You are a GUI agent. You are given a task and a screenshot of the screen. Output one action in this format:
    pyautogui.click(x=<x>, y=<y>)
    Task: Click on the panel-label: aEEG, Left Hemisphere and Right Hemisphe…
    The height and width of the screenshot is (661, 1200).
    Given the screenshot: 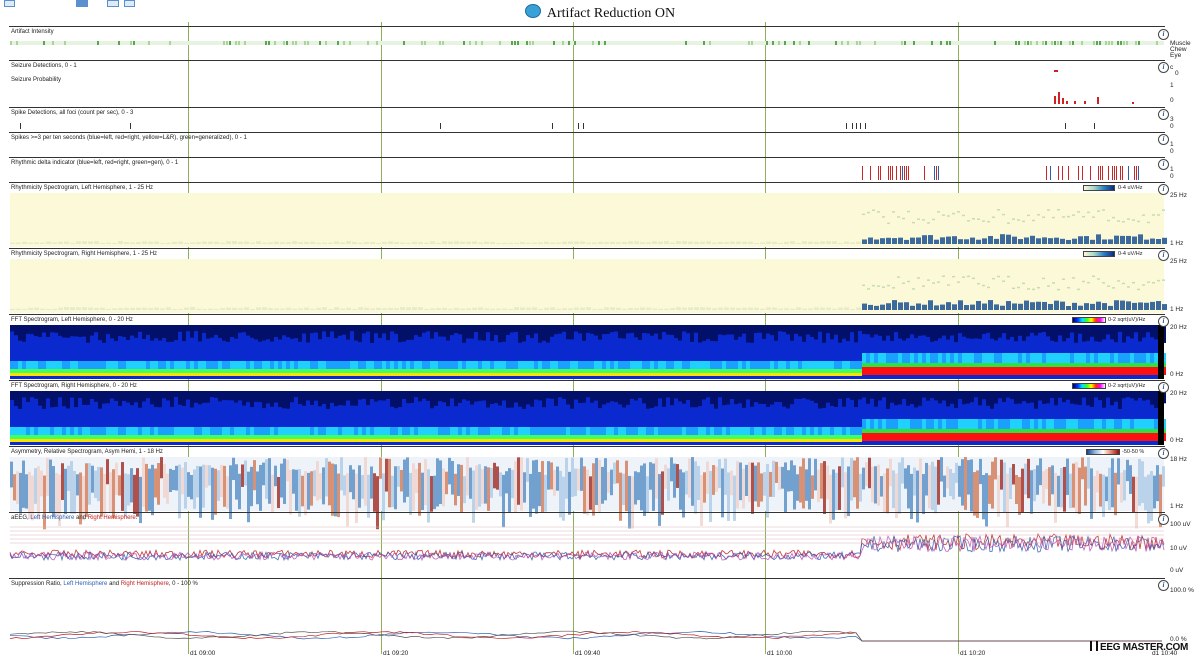 What is the action you would take?
    pyautogui.click(x=74, y=518)
    